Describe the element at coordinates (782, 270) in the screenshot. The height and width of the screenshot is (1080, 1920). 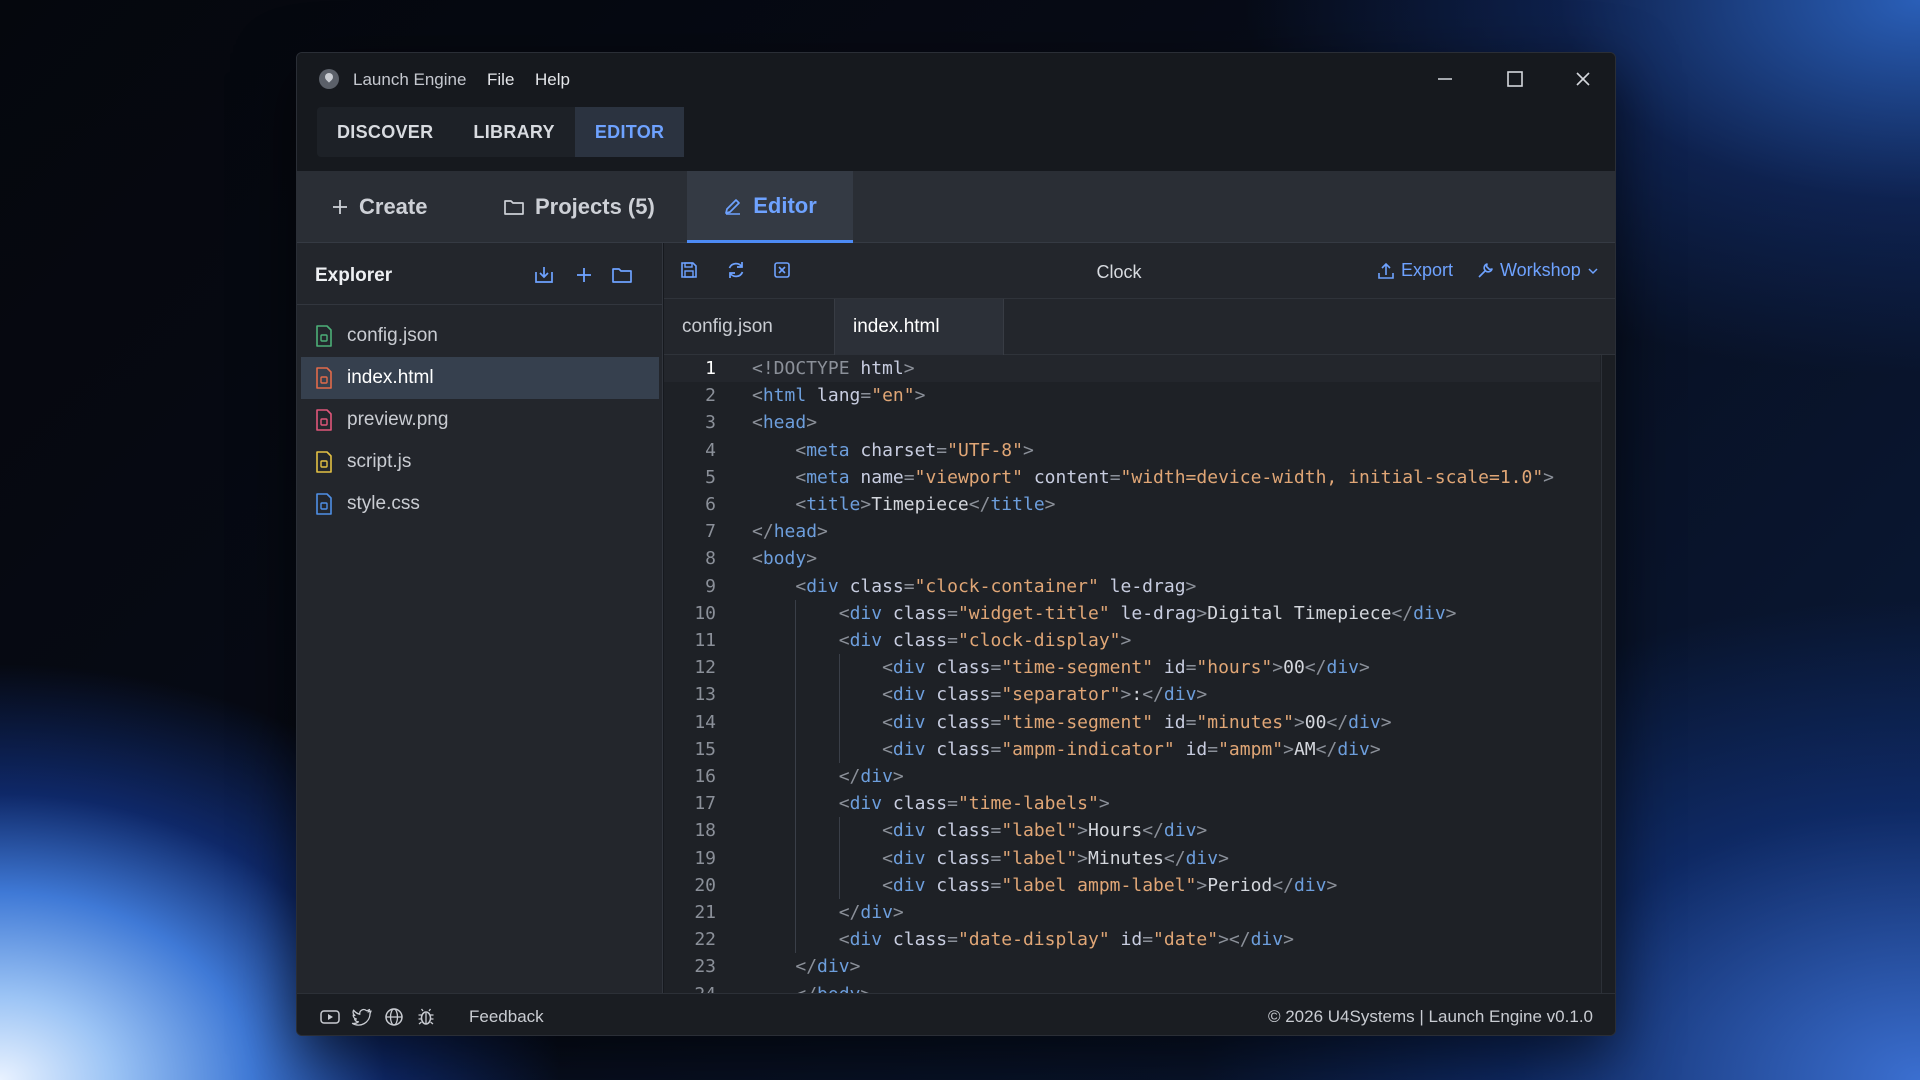
I see `close-file-icon` at that location.